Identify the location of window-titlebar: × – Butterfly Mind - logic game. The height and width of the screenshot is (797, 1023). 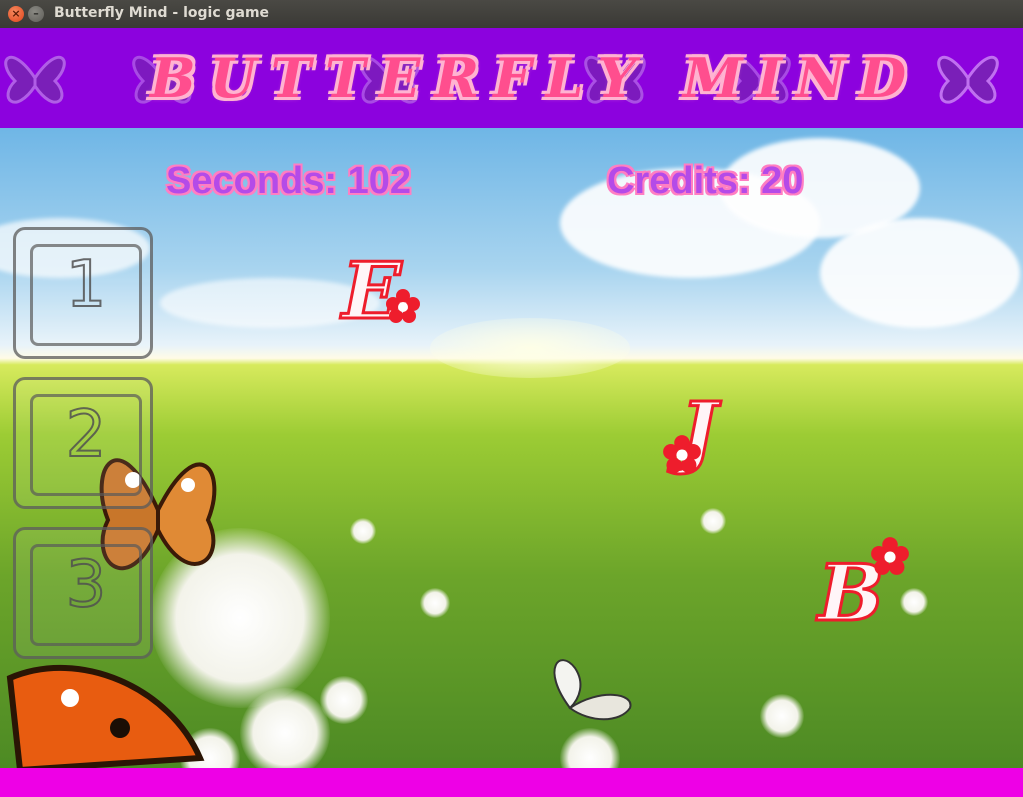
(511, 14).